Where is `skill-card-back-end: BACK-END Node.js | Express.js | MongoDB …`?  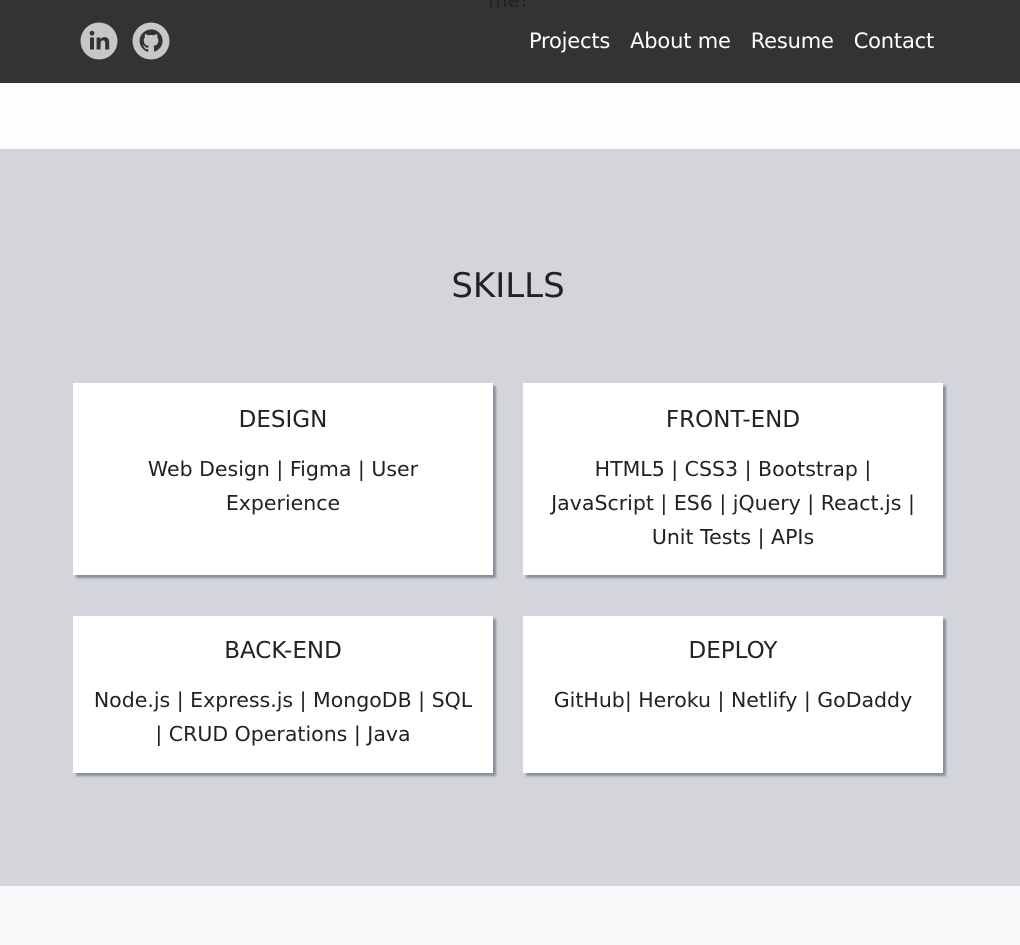 skill-card-back-end: BACK-END Node.js | Express.js | MongoDB … is located at coordinates (283, 694).